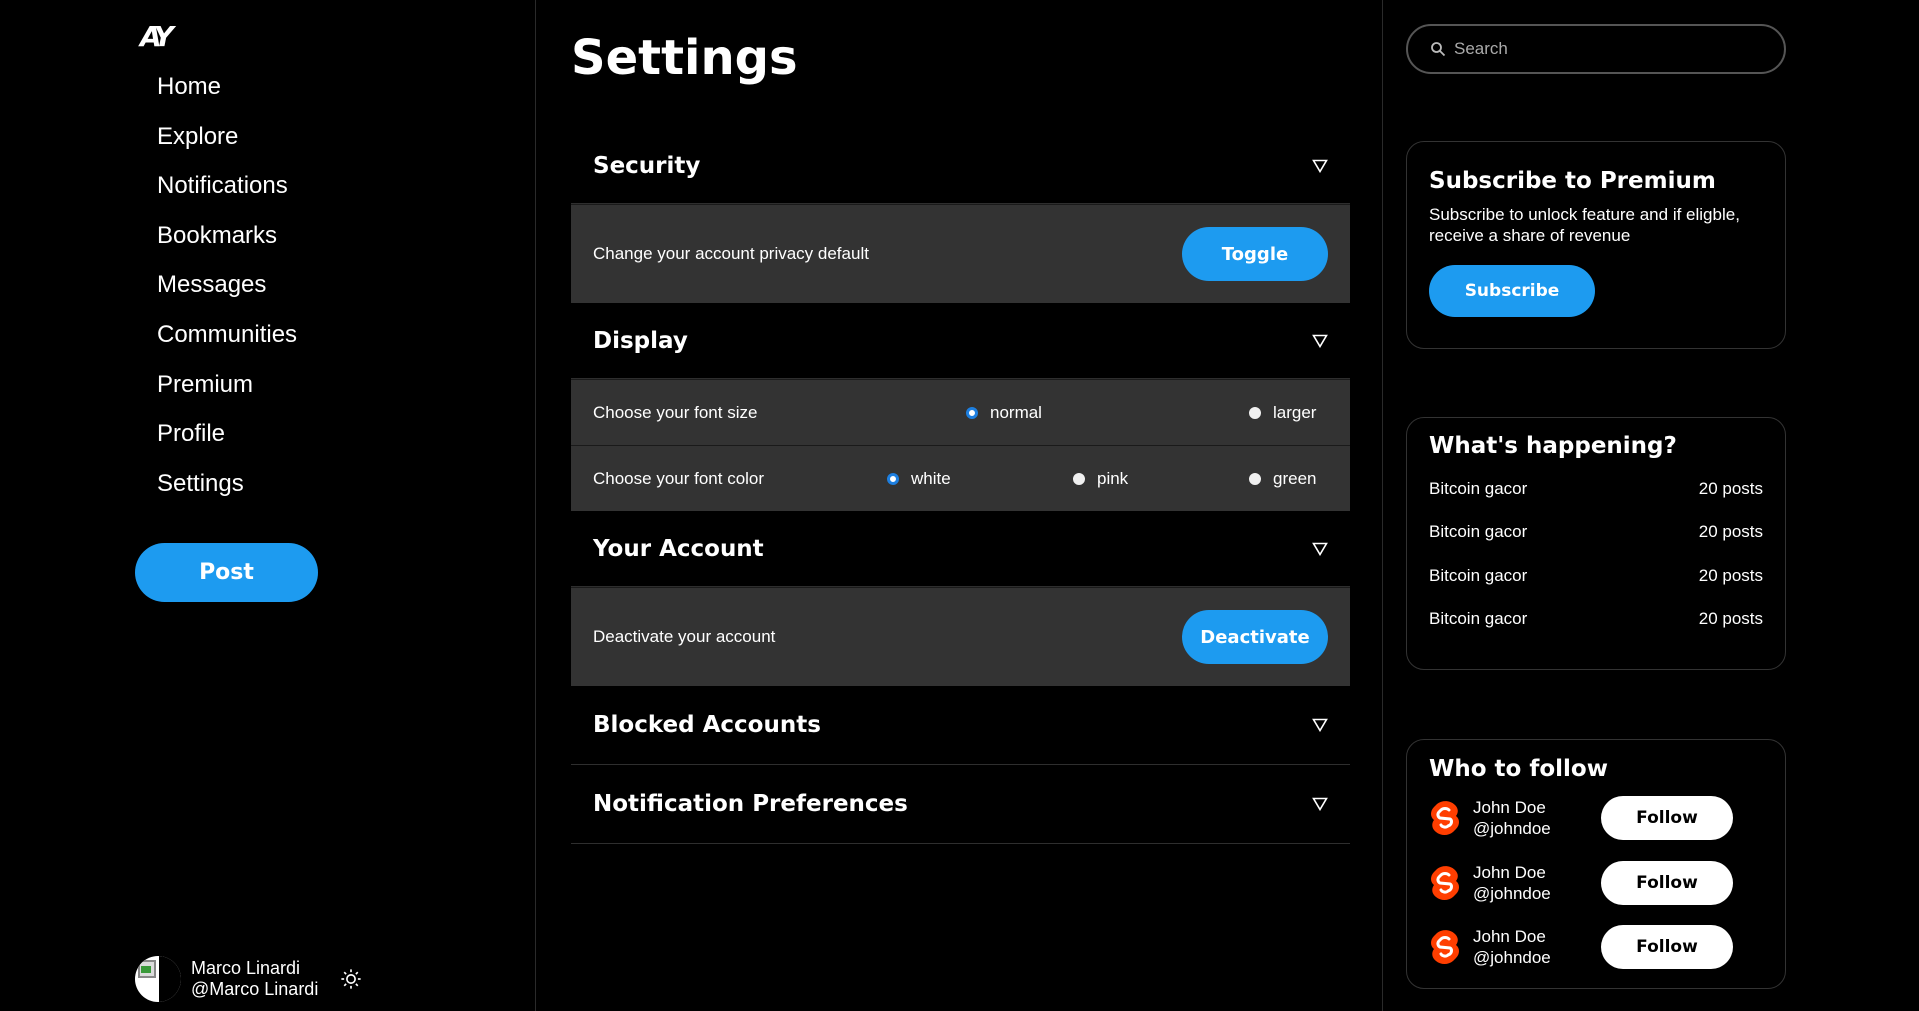 Image resolution: width=1919 pixels, height=1011 pixels. Describe the element at coordinates (227, 442) in the screenshot. I see `nav-item-profile: Profile` at that location.